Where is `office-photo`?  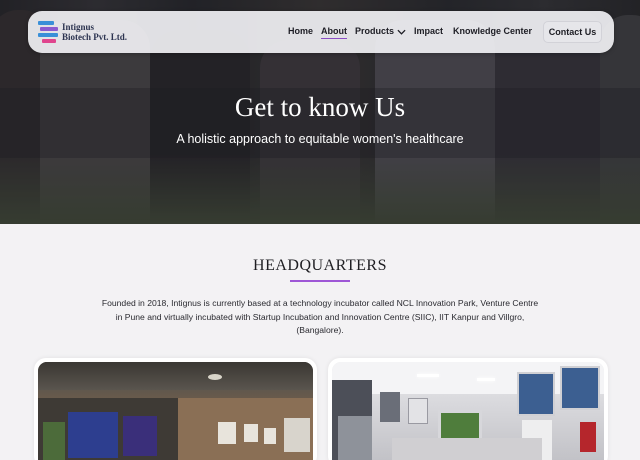
office-photo is located at coordinates (175, 411).